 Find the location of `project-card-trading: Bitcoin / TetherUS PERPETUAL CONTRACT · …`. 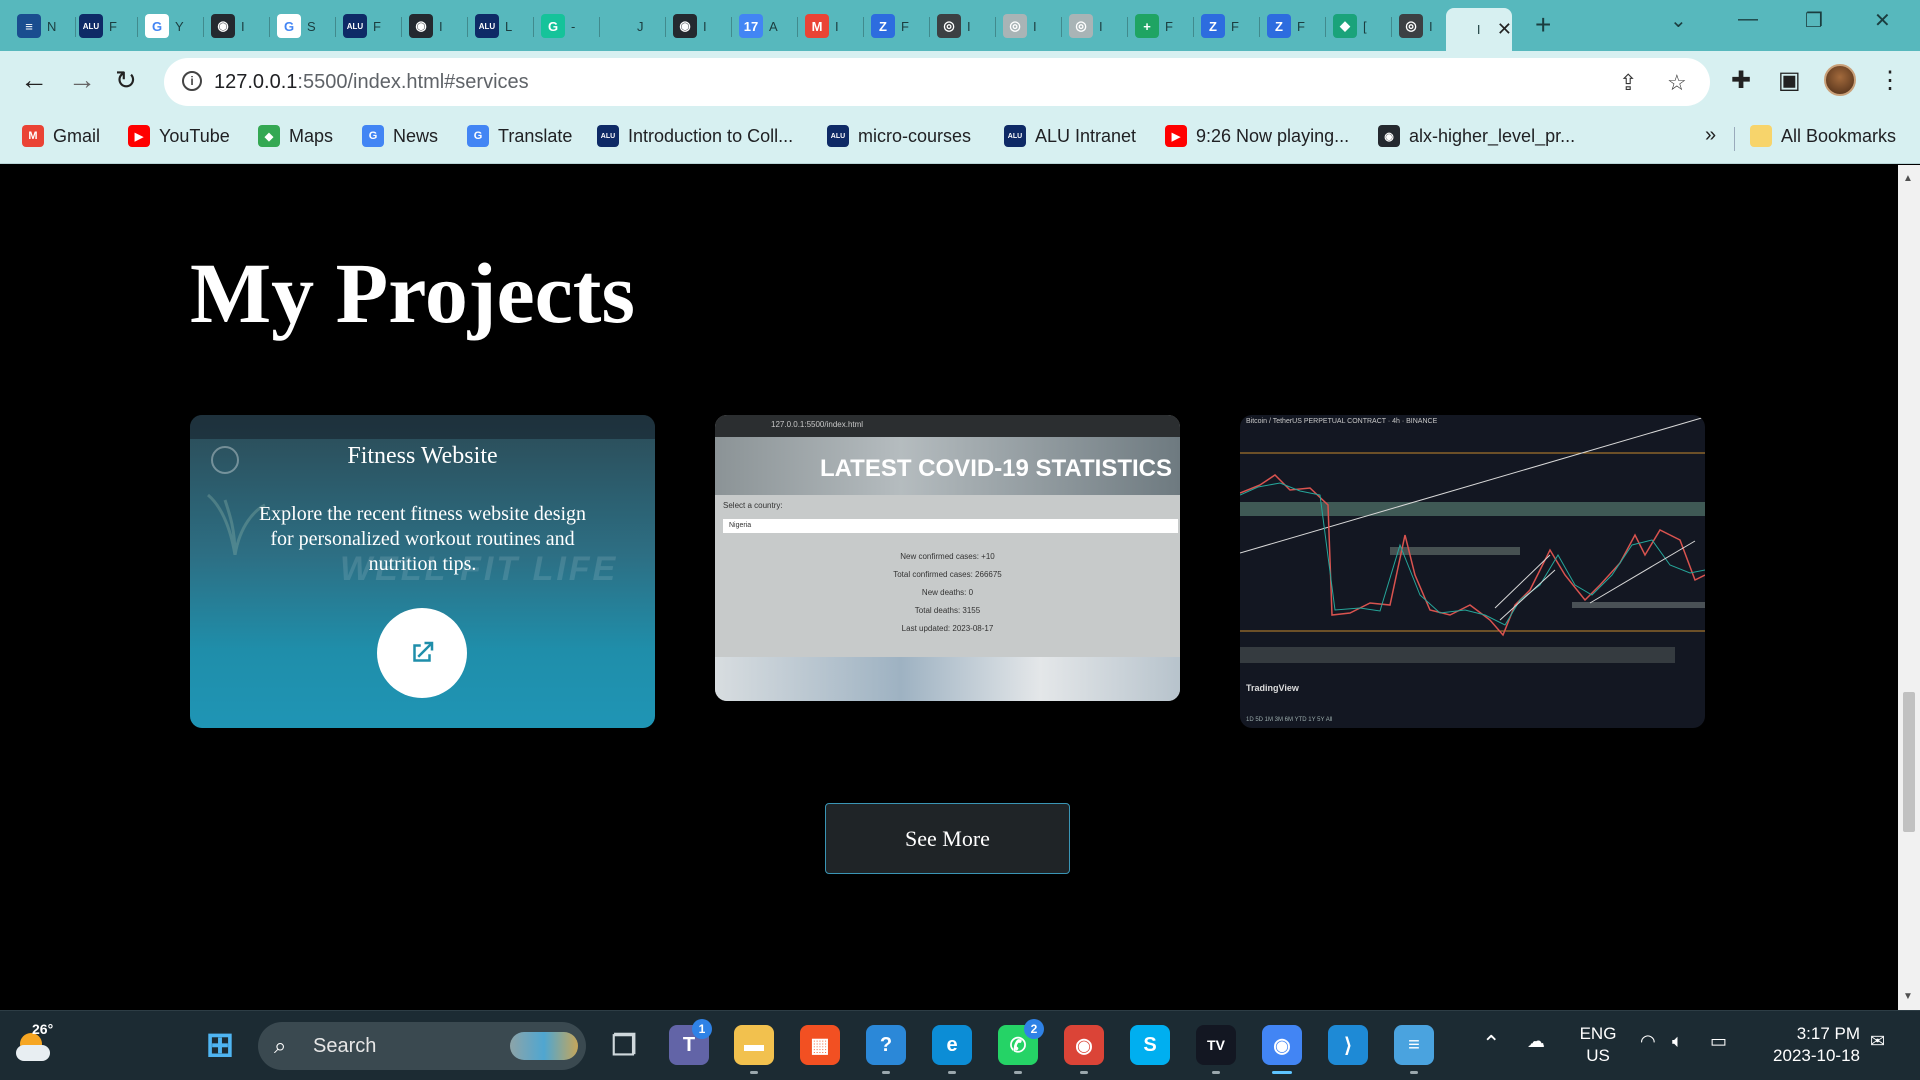

project-card-trading: Bitcoin / TetherUS PERPETUAL CONTRACT · … is located at coordinates (1472, 571).